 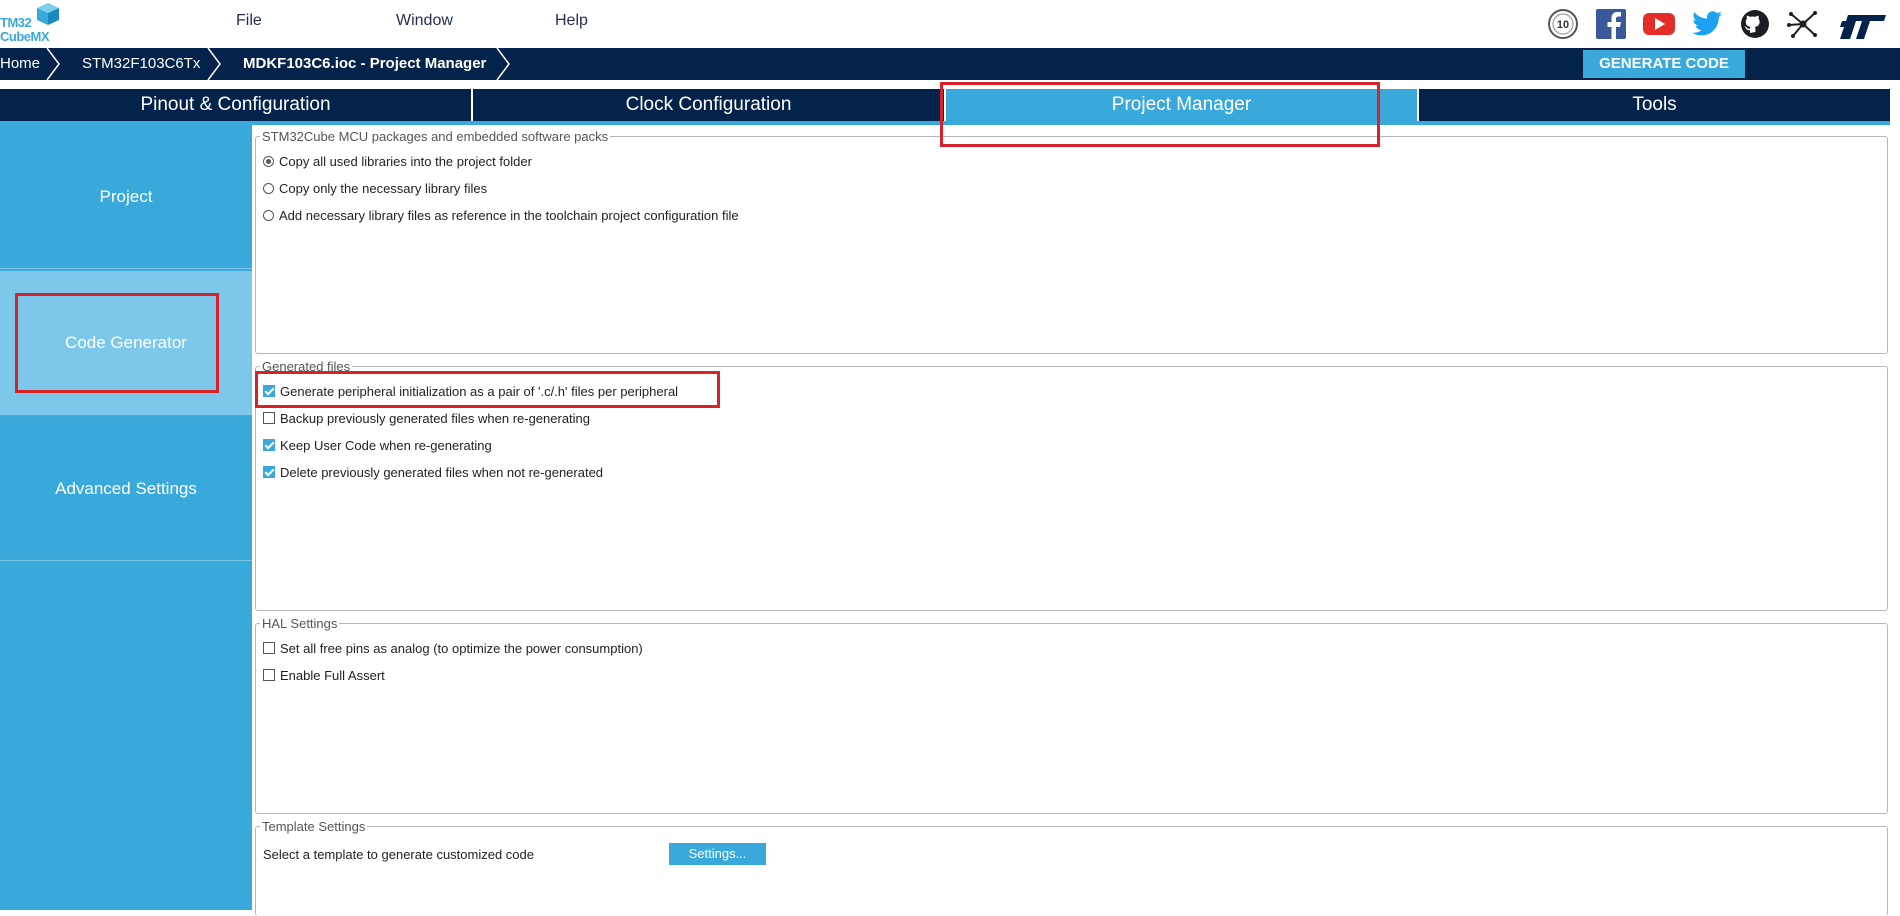 I want to click on st-logo-icon, so click(x=1860, y=24).